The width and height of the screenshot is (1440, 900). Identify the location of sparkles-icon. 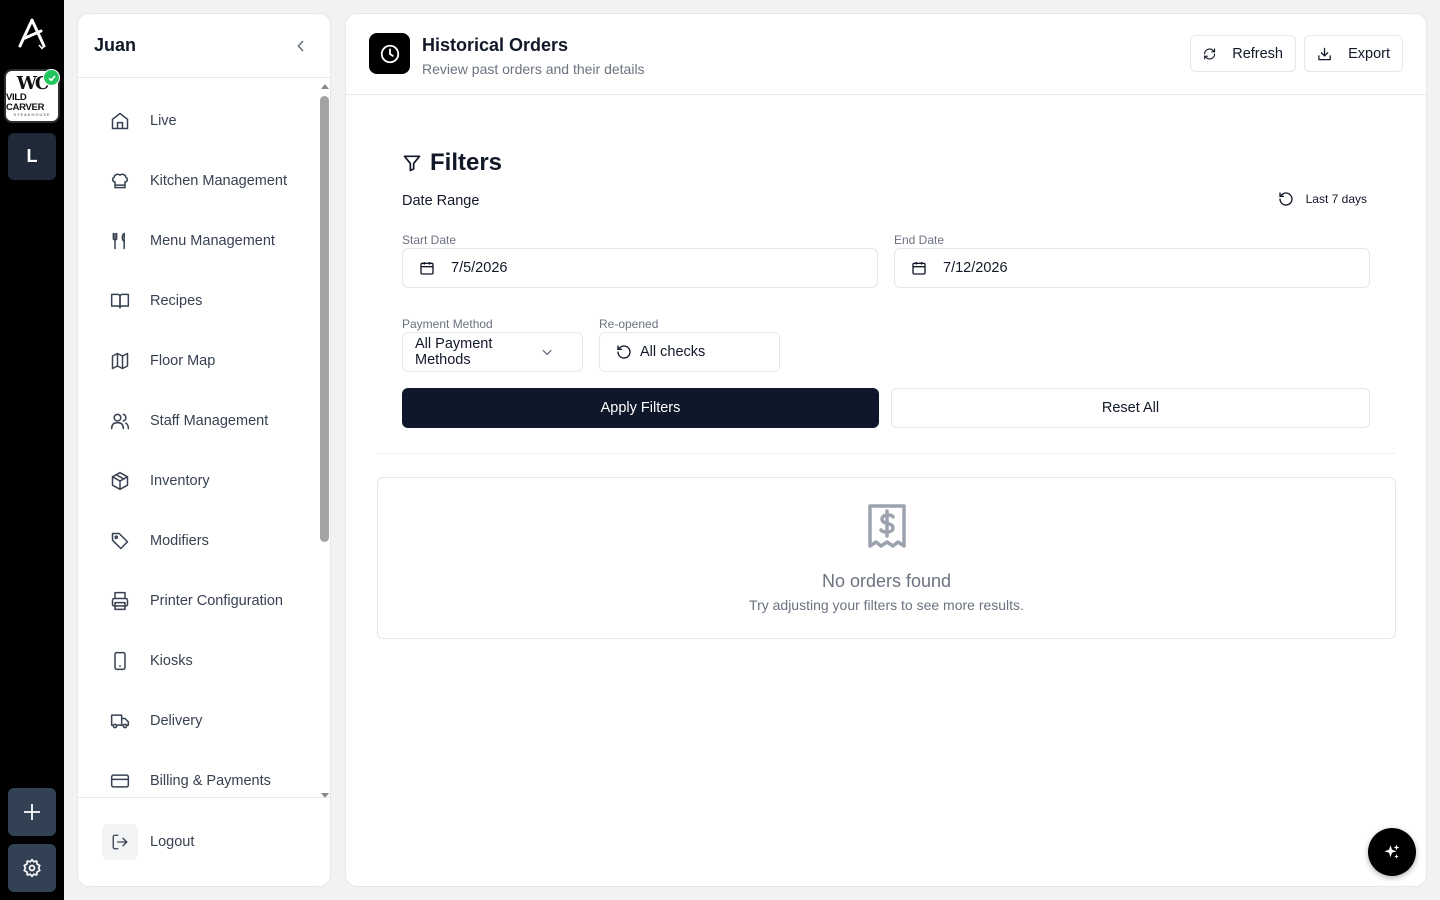
(1392, 851).